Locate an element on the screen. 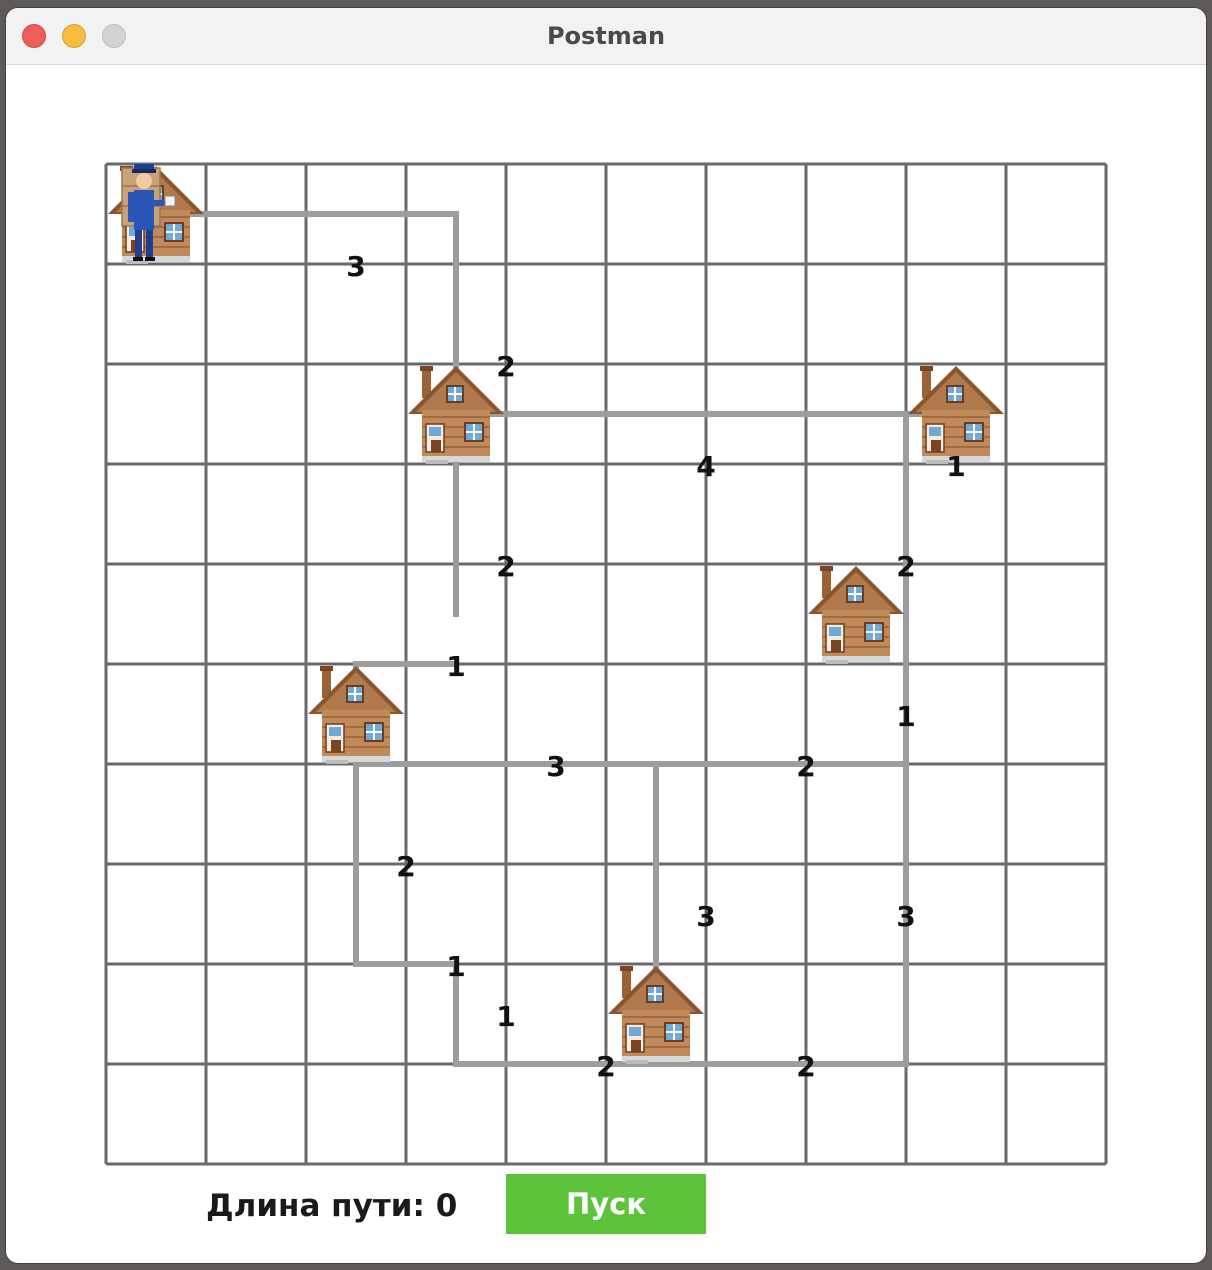 The image size is (1212, 1270). path-length: Длина пути: 0 is located at coordinates (331, 1206).